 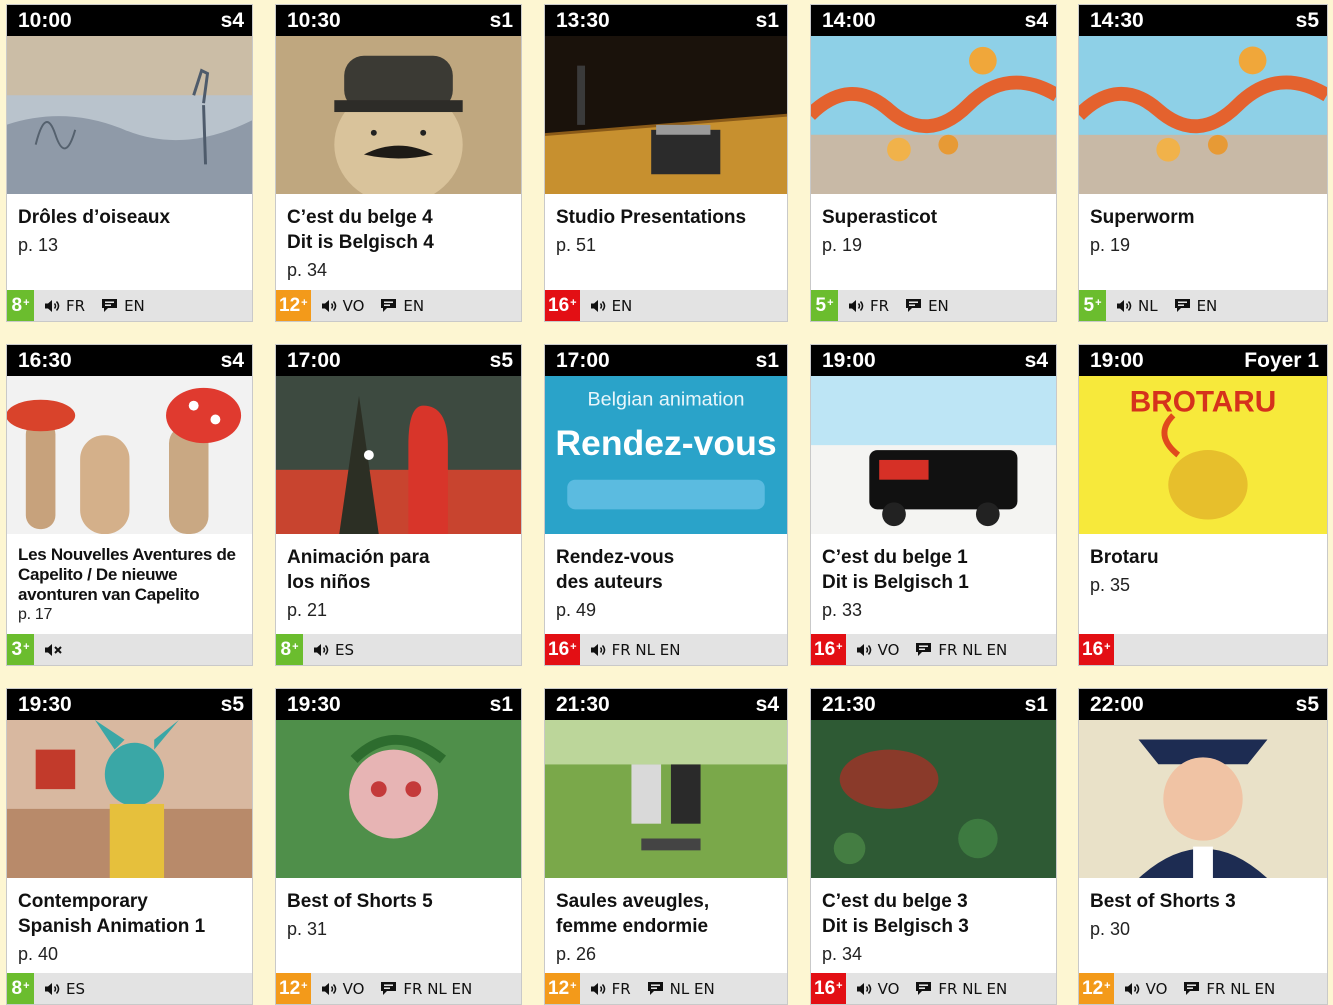 I want to click on card-header: 14:30 s5, so click(x=1203, y=20).